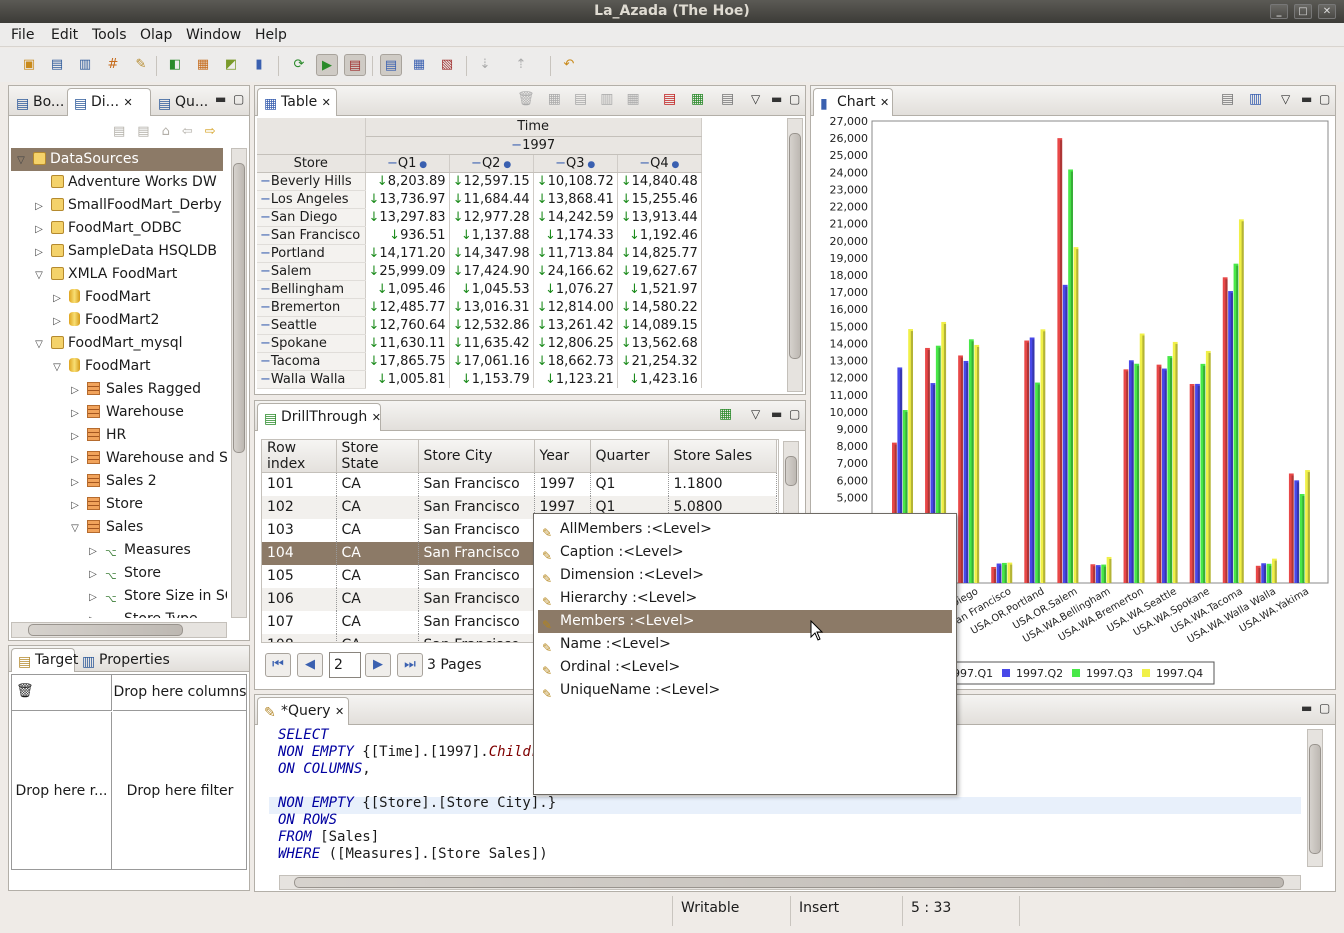  Describe the element at coordinates (407, 235) in the screenshot. I see `value-cell: ↓936.51` at that location.